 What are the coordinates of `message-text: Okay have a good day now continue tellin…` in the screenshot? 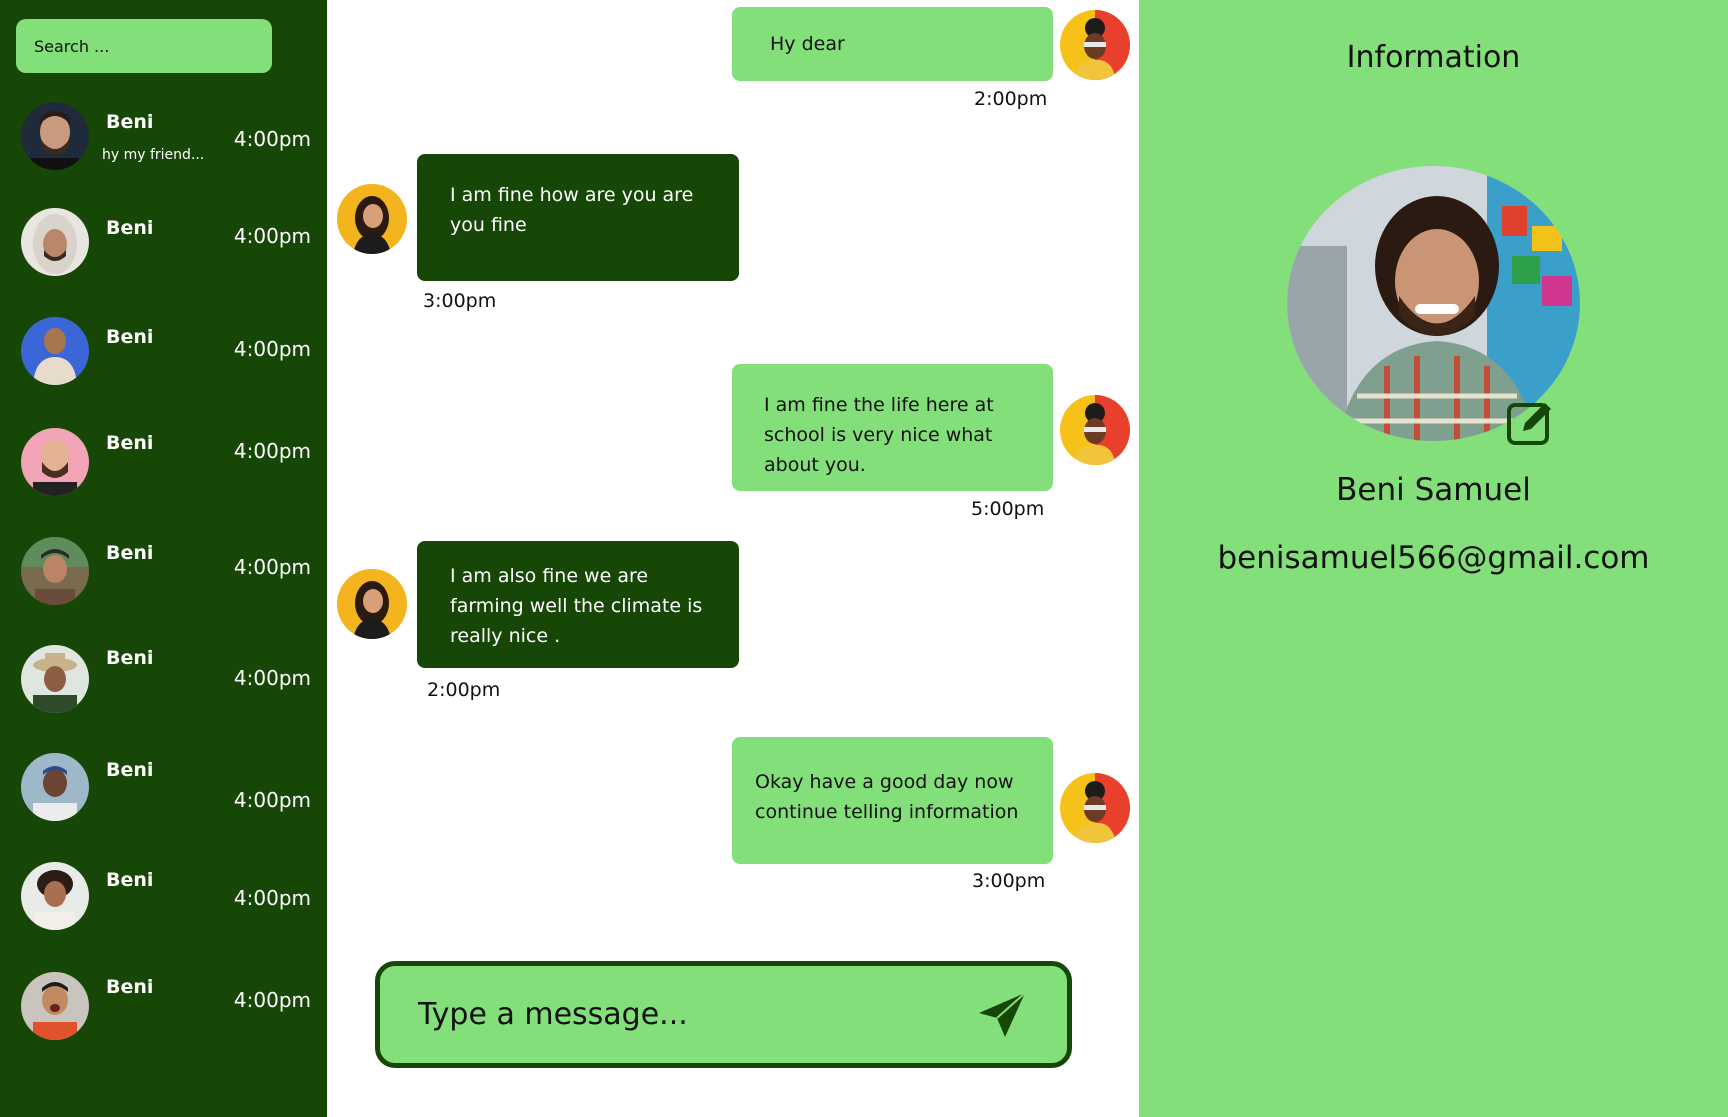 It's located at (887, 797).